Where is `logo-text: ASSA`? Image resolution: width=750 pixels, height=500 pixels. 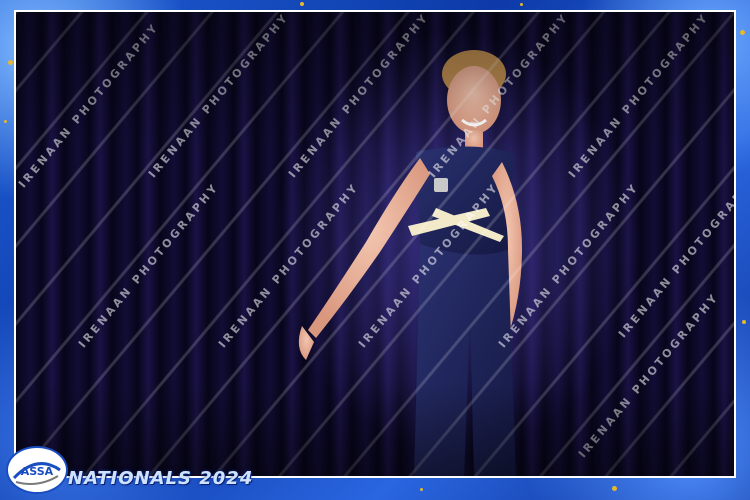 logo-text: ASSA is located at coordinates (37, 471).